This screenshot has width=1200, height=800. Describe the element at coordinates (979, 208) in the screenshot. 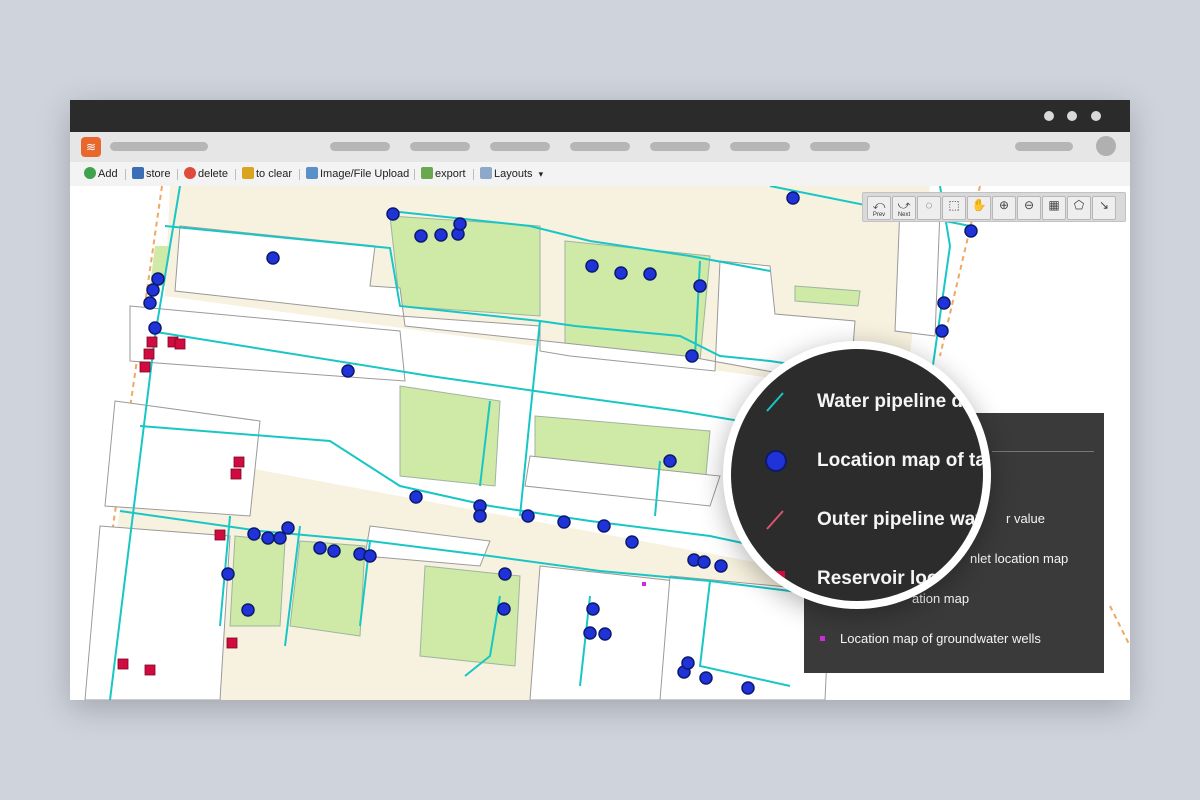

I see `pan-hand-icon: ✋` at that location.